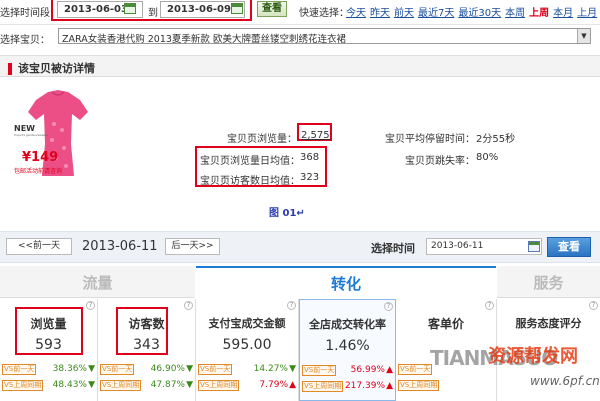  I want to click on compare-percent: 7.79%, so click(273, 385).